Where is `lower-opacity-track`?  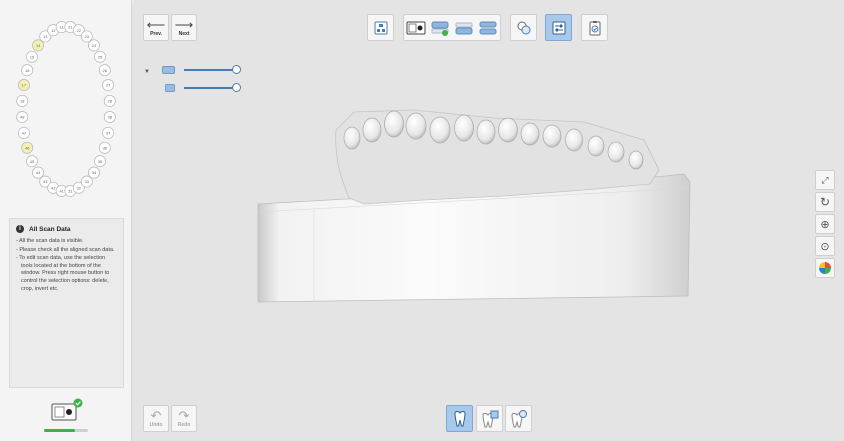 lower-opacity-track is located at coordinates (210, 88).